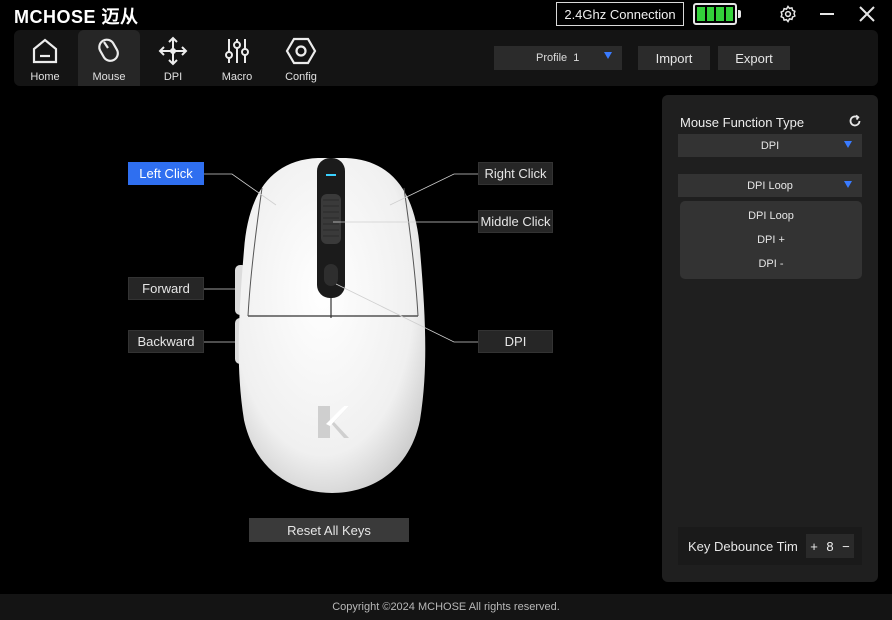  What do you see at coordinates (166, 173) in the screenshot?
I see `left-click-label: Left Click` at bounding box center [166, 173].